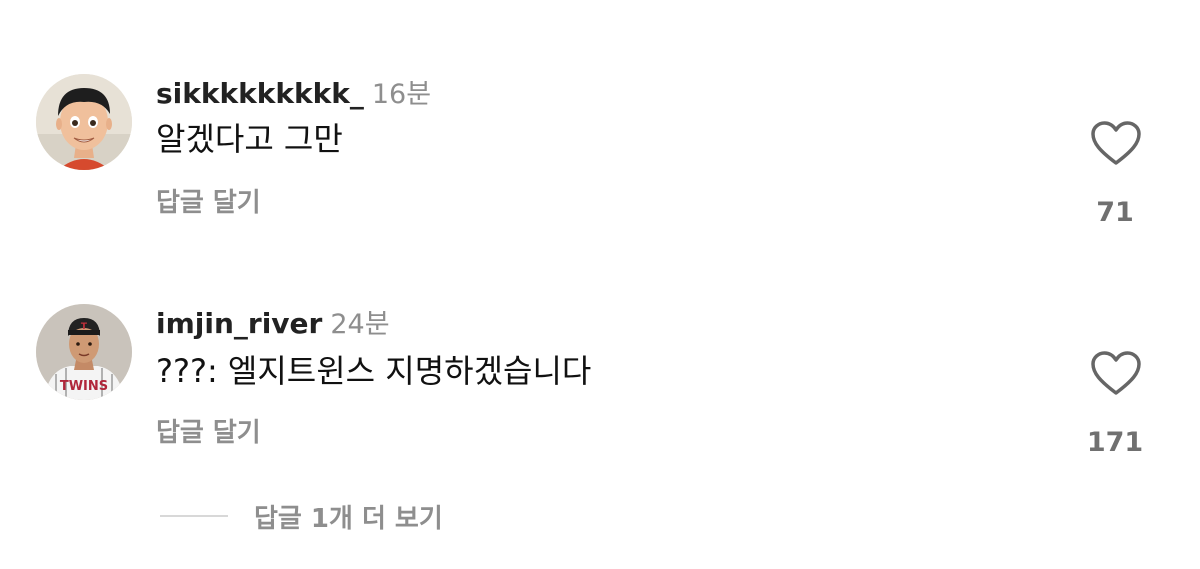  I want to click on comment-header: sikkkkkkkkk_ 16분, so click(293, 94).